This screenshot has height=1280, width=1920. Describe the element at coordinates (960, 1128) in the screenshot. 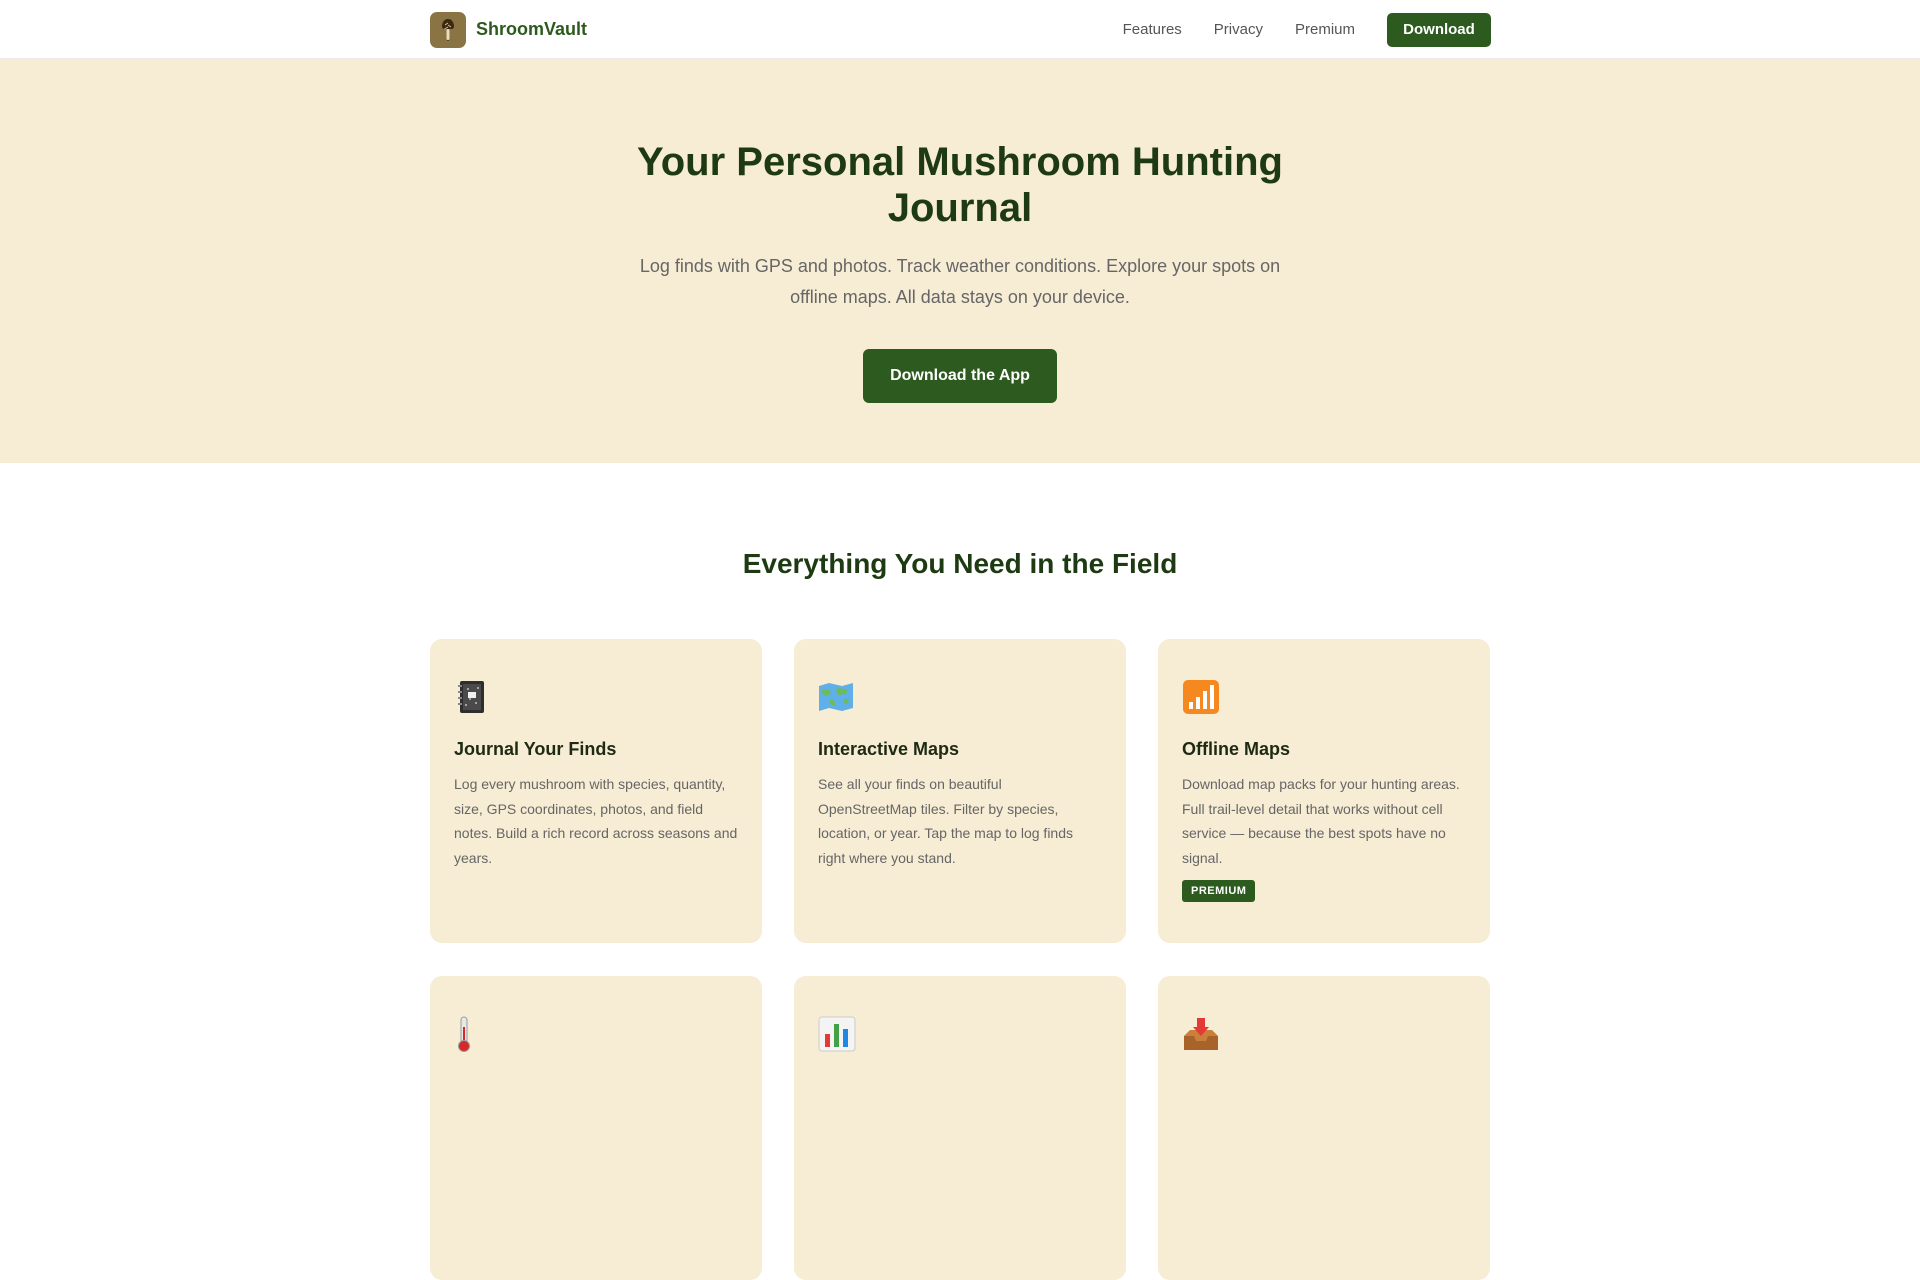

I see `feature-card-stats` at that location.